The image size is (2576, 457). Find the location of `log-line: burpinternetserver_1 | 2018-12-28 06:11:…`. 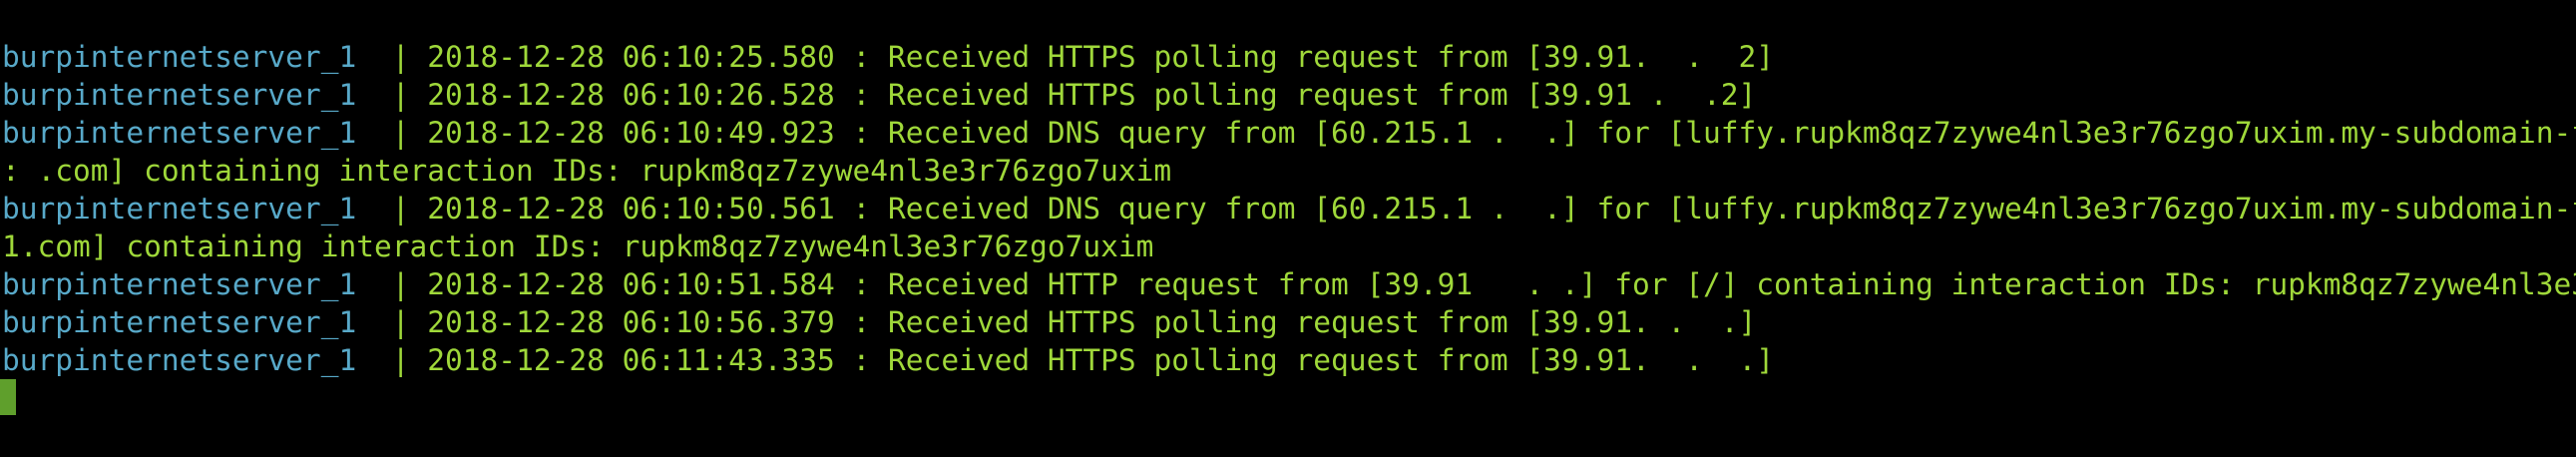

log-line: burpinternetserver_1 | 2018-12-28 06:11:… is located at coordinates (1289, 360).